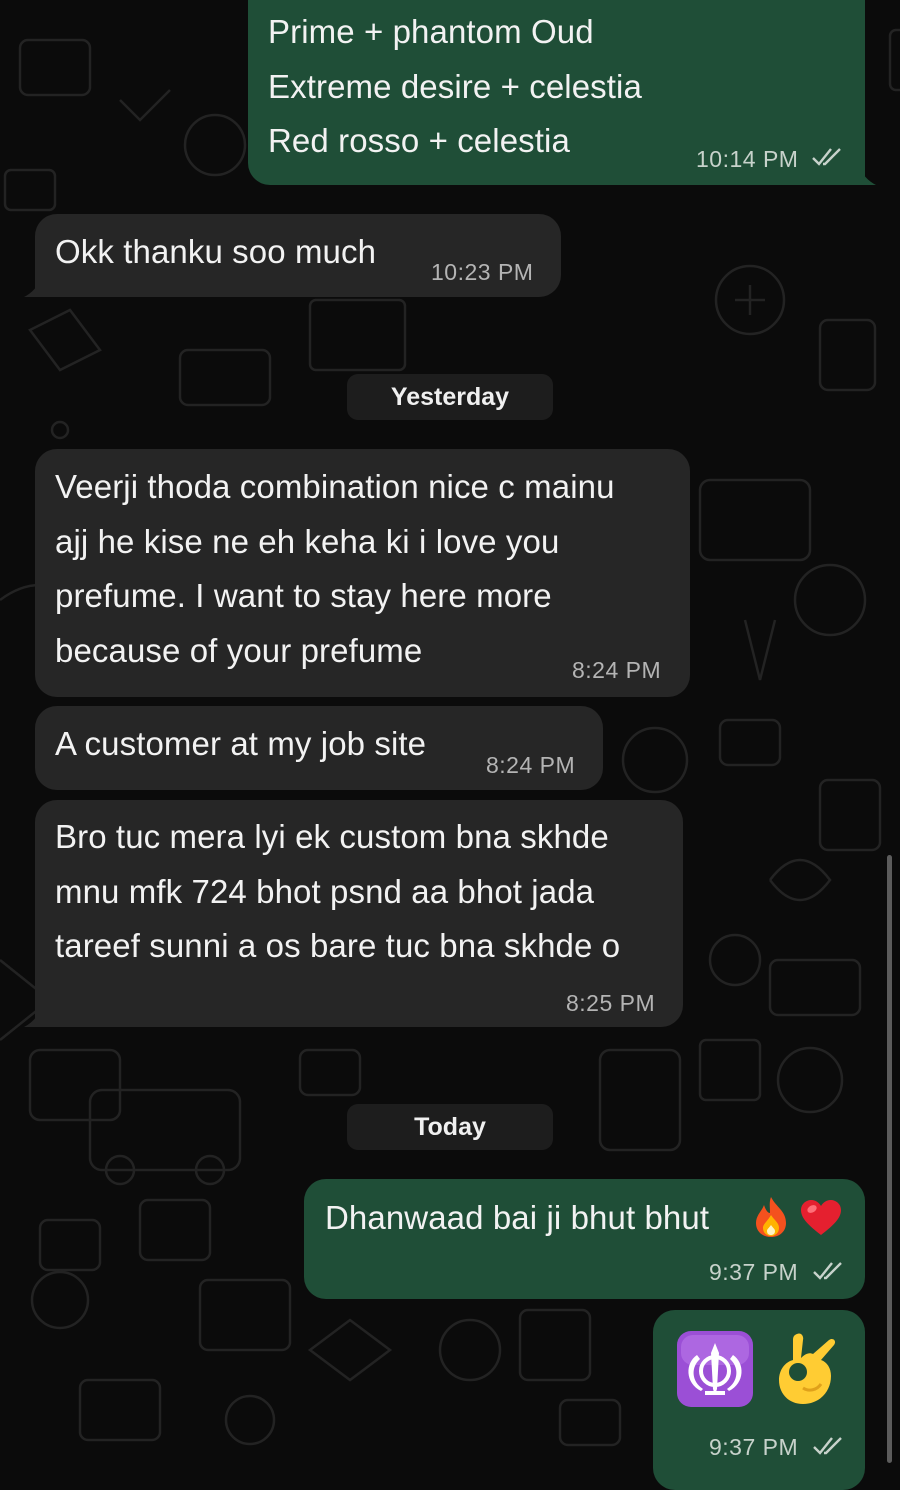 The height and width of the screenshot is (1490, 900). I want to click on message-bubble-outgoing: Dhanwaad bai ji bhut bhut 9:37 PM, so click(584, 1239).